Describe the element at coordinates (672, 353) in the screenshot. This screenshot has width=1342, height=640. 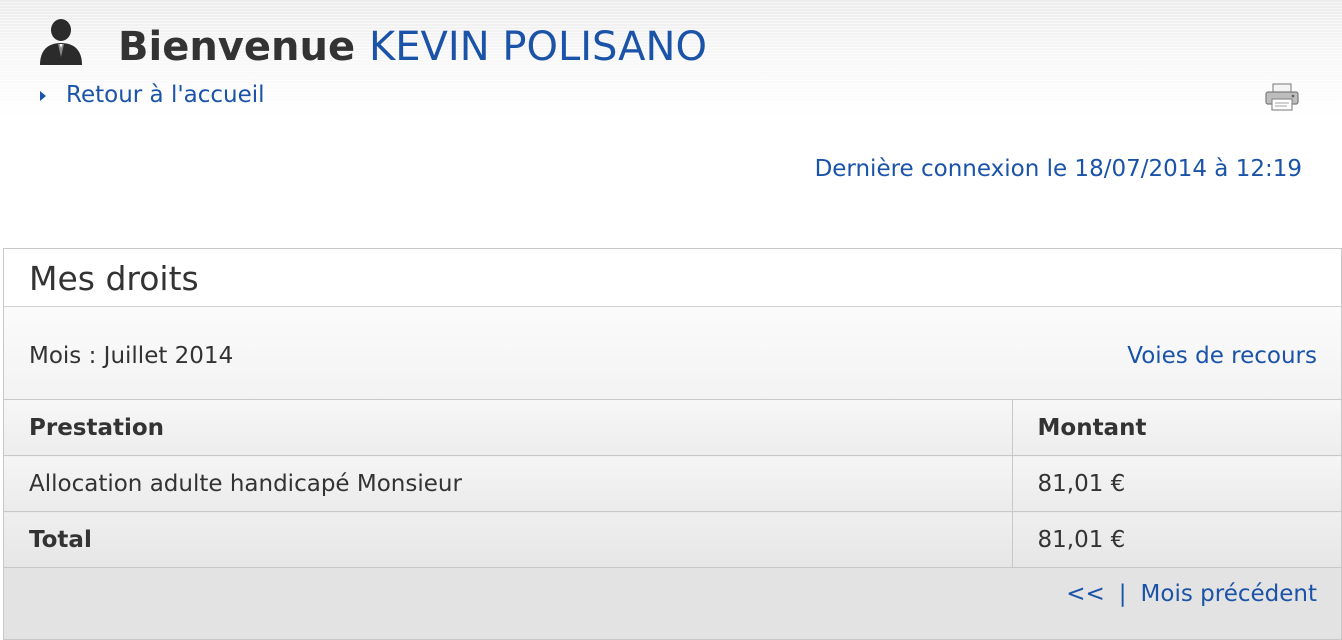
I see `month-row: Mois : Juillet 2014 Voies de recours` at that location.